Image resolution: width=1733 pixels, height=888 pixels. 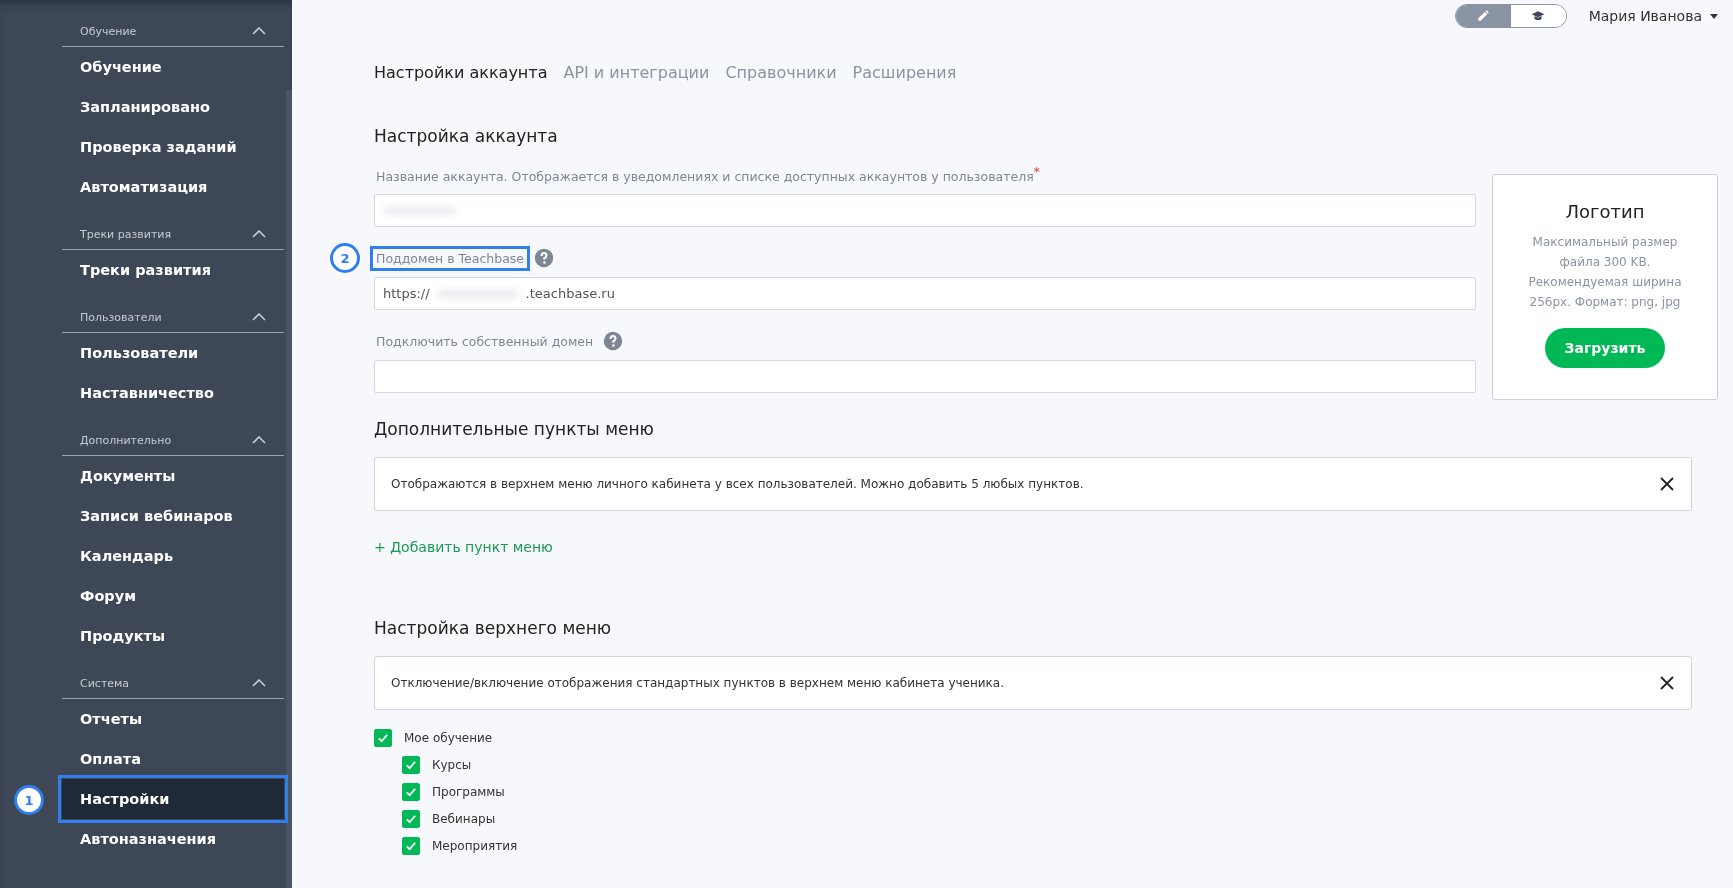 I want to click on notice-text: Отключение/включение отображения стандартных пунктов в верхнем меню кабинета ученика., so click(x=698, y=683).